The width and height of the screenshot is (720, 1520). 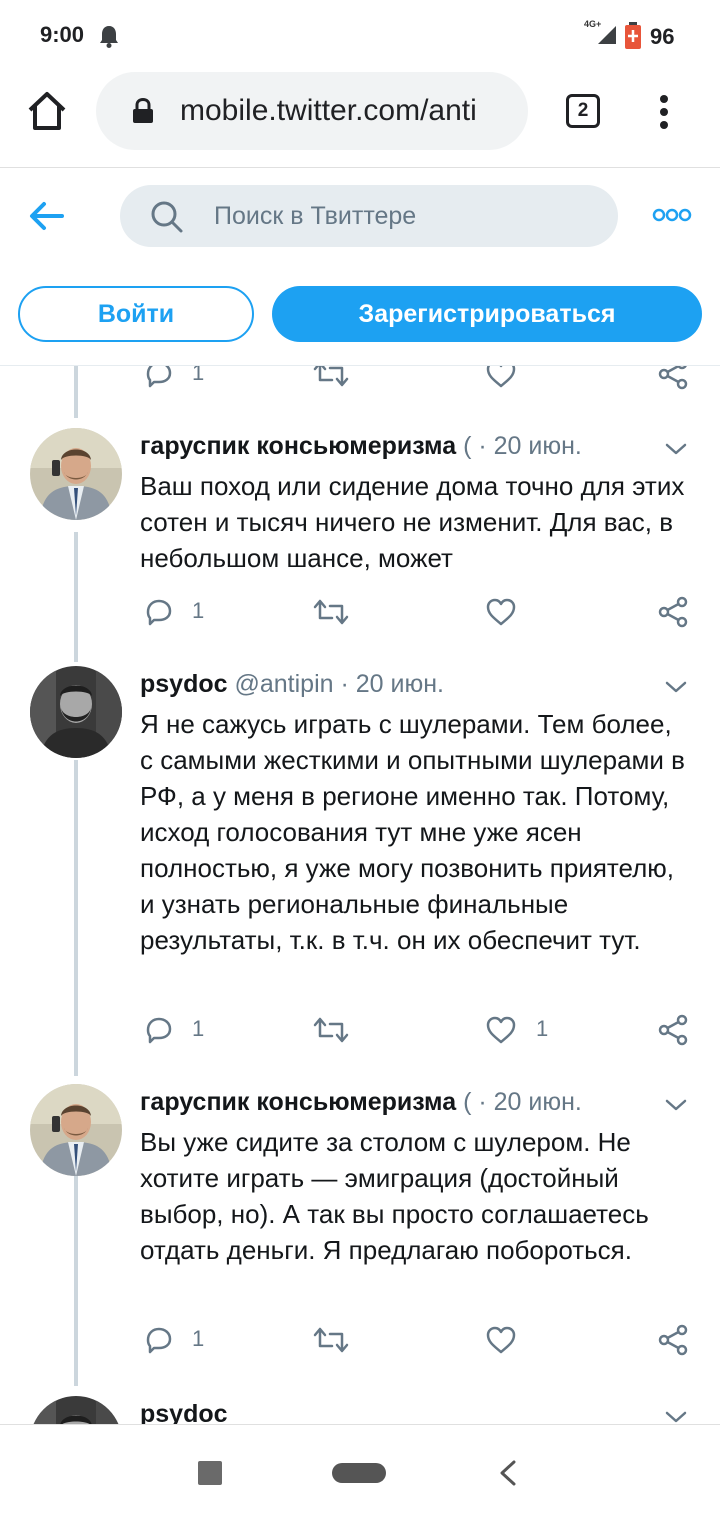 What do you see at coordinates (167, 217) in the screenshot?
I see `search-icon` at bounding box center [167, 217].